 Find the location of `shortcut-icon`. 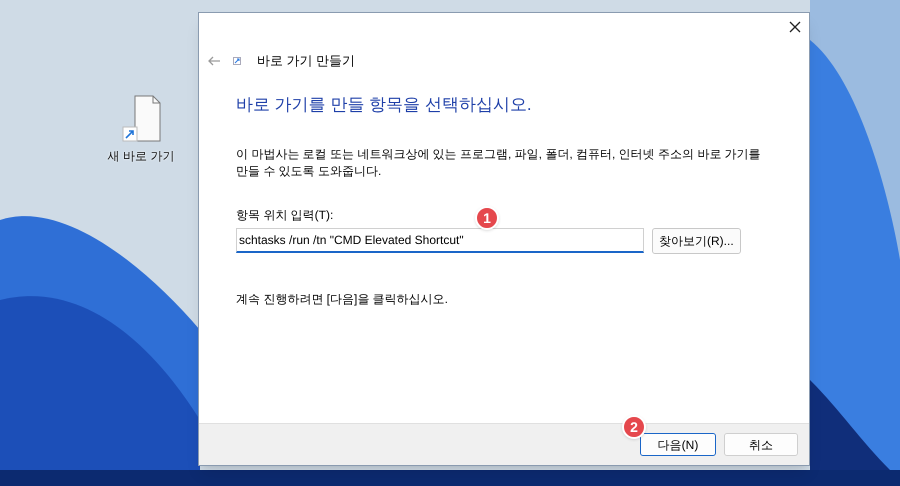

shortcut-icon is located at coordinates (237, 61).